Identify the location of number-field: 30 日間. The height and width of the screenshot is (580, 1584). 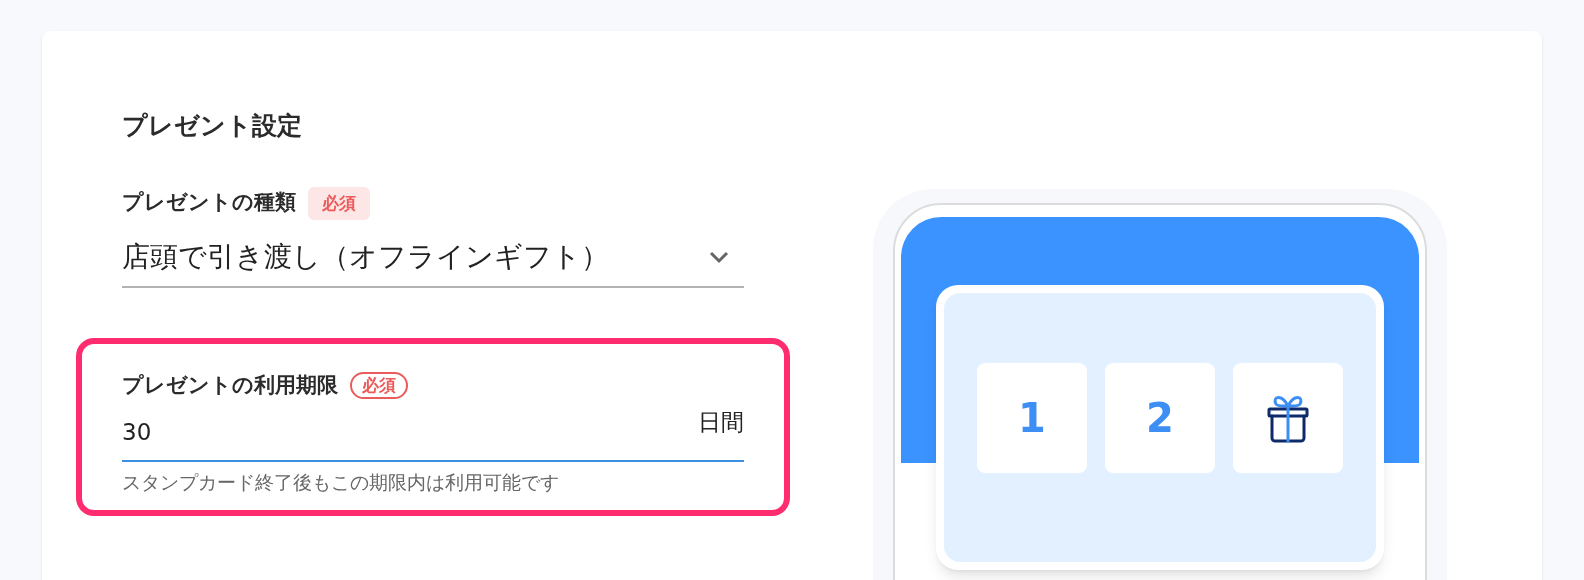
(433, 433).